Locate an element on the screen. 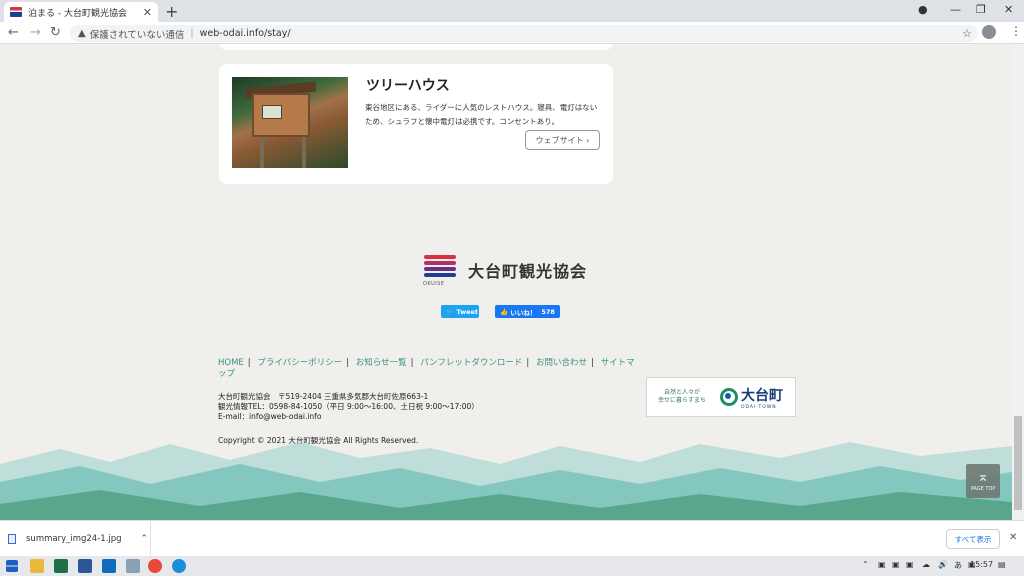 The height and width of the screenshot is (576, 1024). town-emblem-icon is located at coordinates (729, 397).